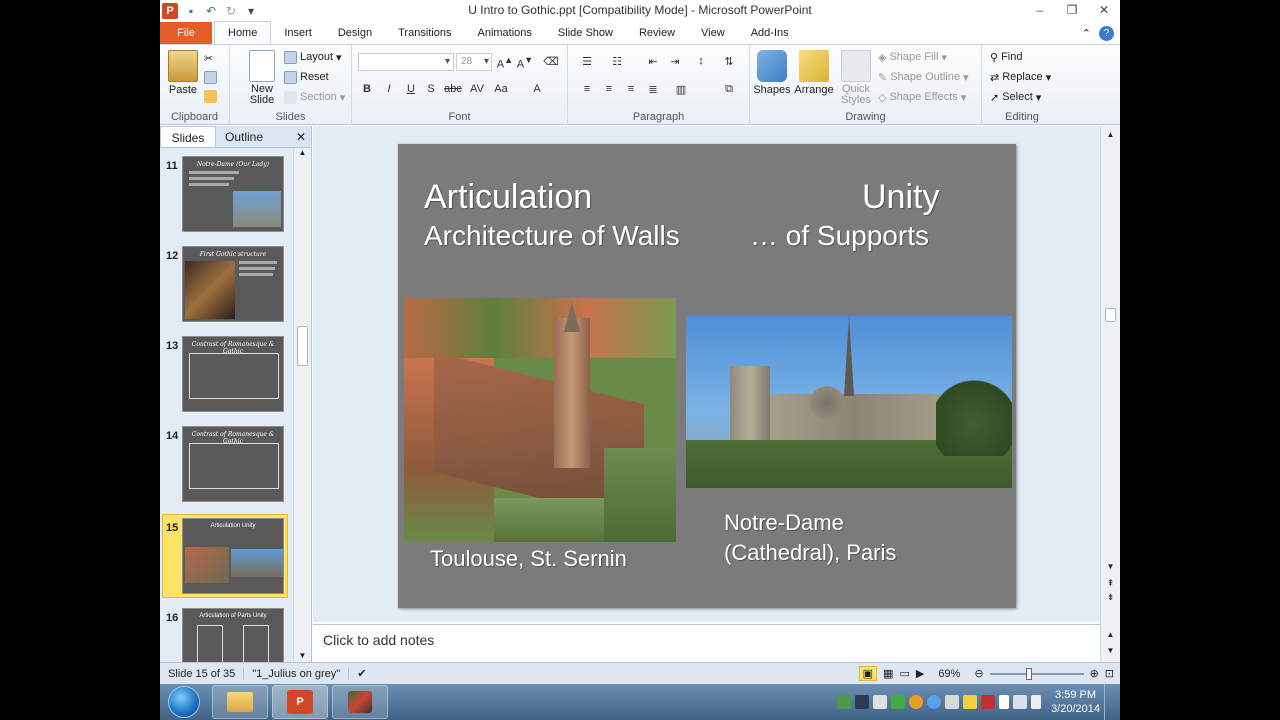 This screenshot has height=720, width=1280. Describe the element at coordinates (904, 673) in the screenshot. I see `reading-view-icon: ▭` at that location.